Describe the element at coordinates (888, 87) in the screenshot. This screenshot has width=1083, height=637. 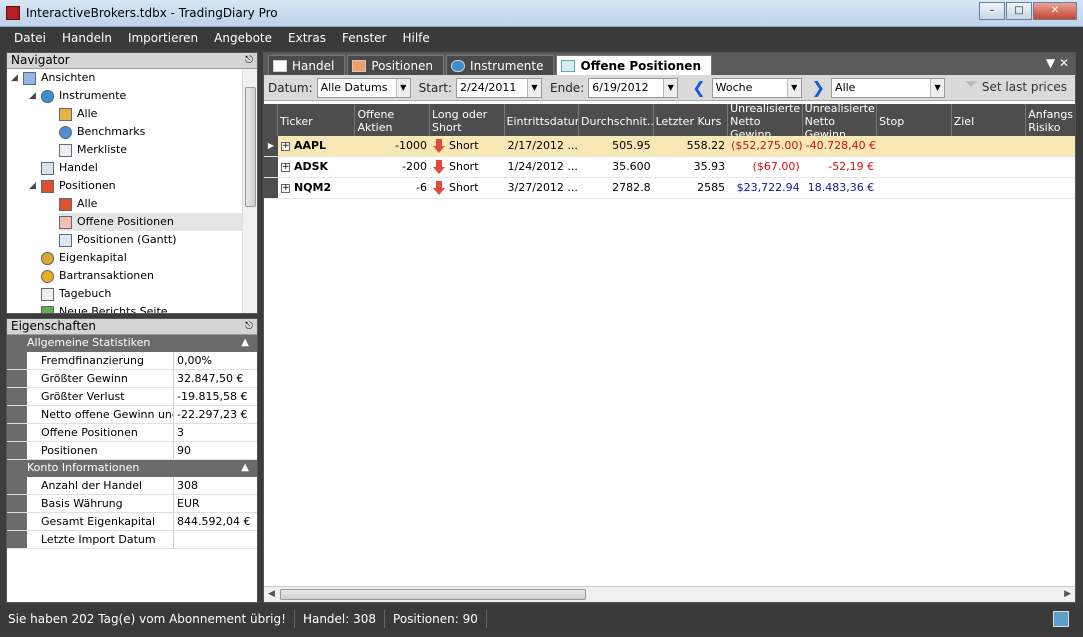
I see `account-filter-select: Alle ▼` at that location.